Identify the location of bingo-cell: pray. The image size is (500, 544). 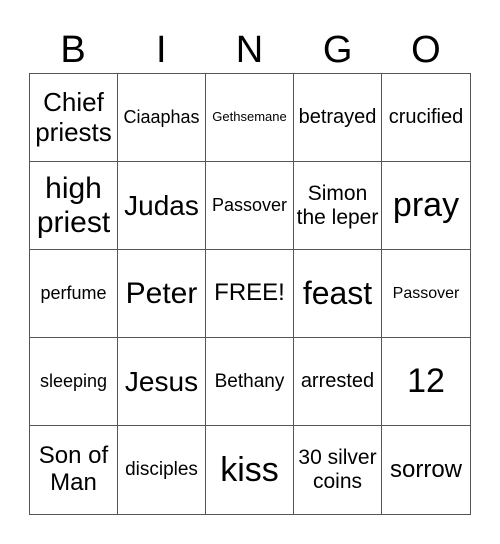
(426, 206).